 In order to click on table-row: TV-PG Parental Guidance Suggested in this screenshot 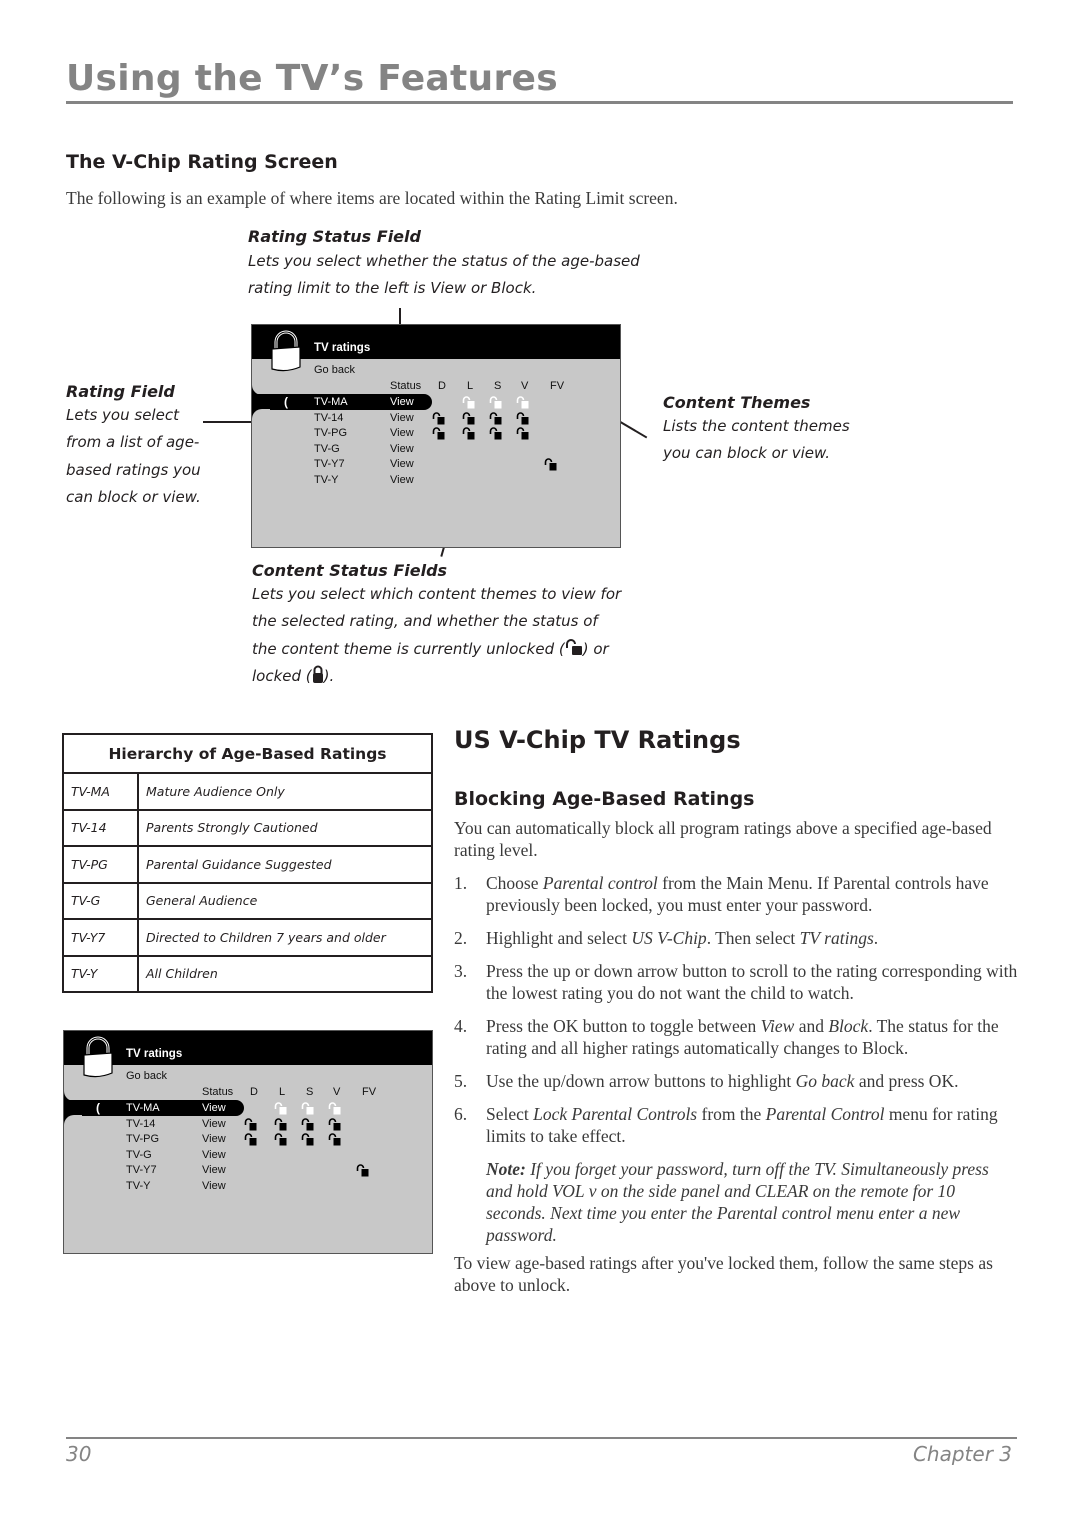, I will do `click(247, 864)`.